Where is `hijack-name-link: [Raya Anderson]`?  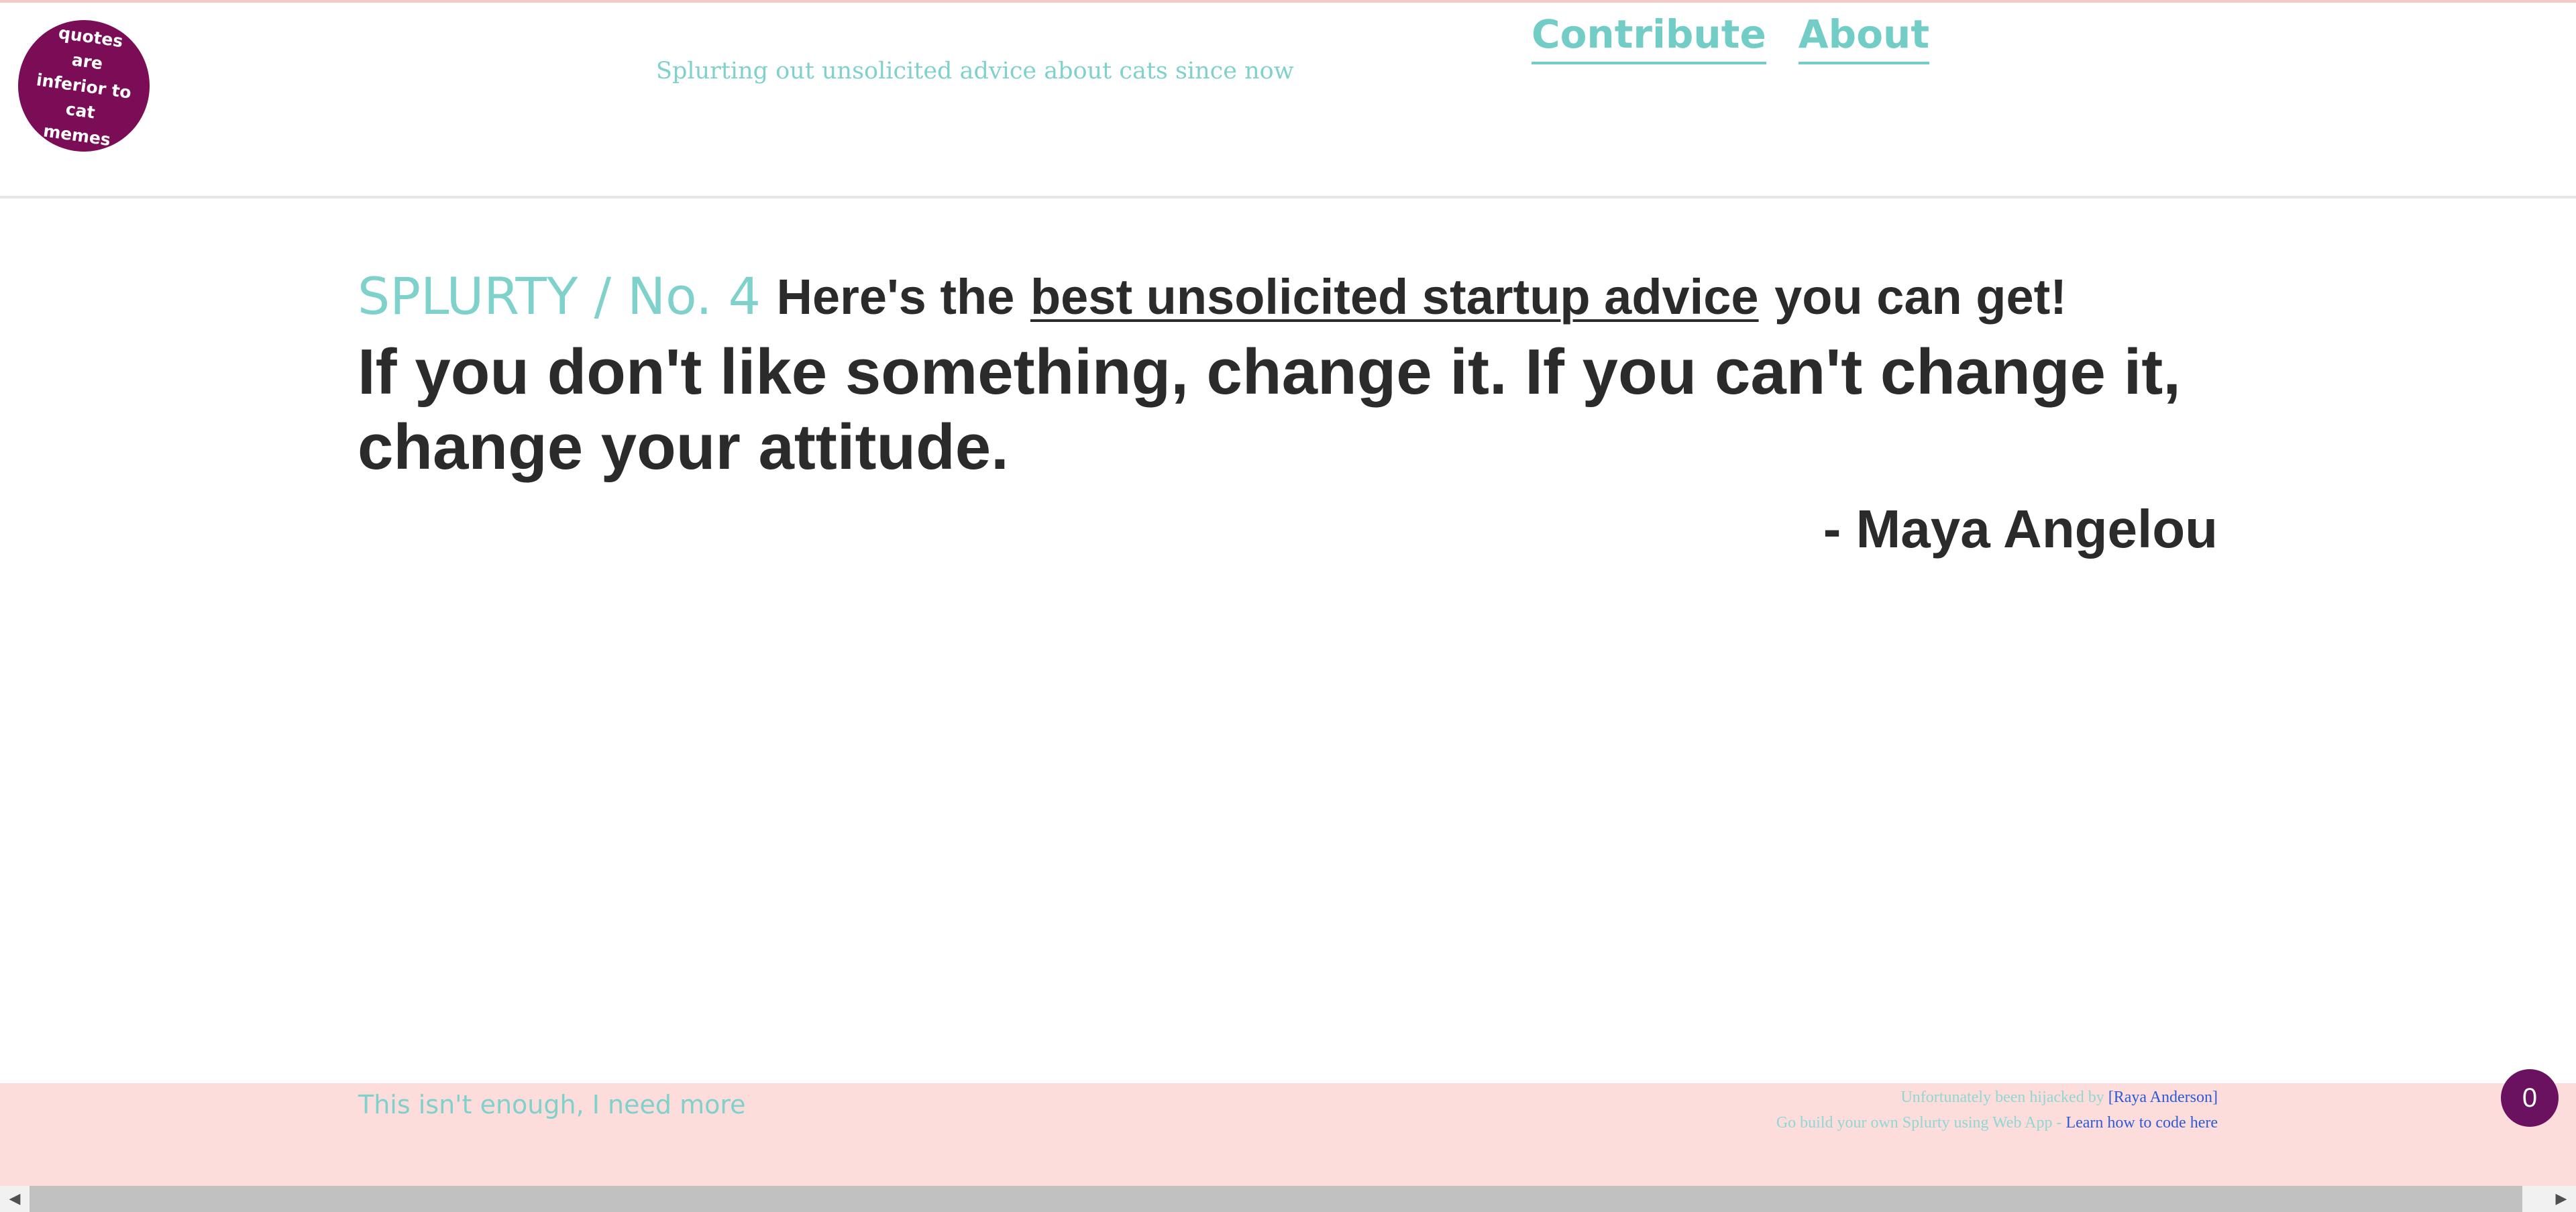
hijack-name-link: [Raya Anderson] is located at coordinates (2163, 1097).